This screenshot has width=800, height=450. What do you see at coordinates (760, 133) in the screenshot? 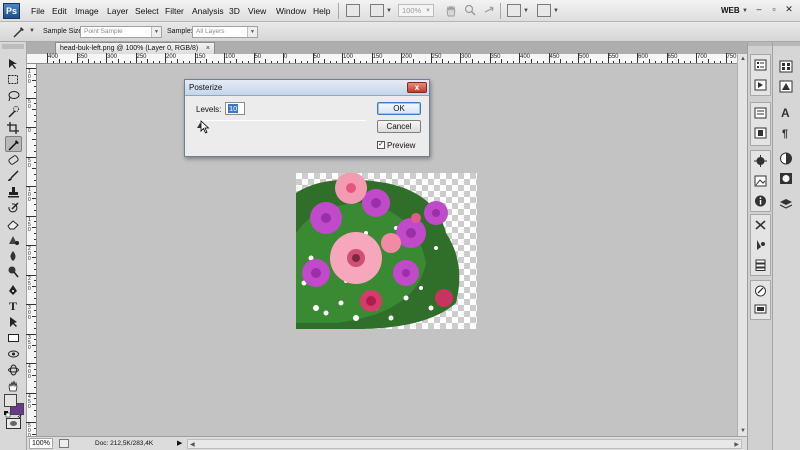
I see `character-panel-icon` at bounding box center [760, 133].